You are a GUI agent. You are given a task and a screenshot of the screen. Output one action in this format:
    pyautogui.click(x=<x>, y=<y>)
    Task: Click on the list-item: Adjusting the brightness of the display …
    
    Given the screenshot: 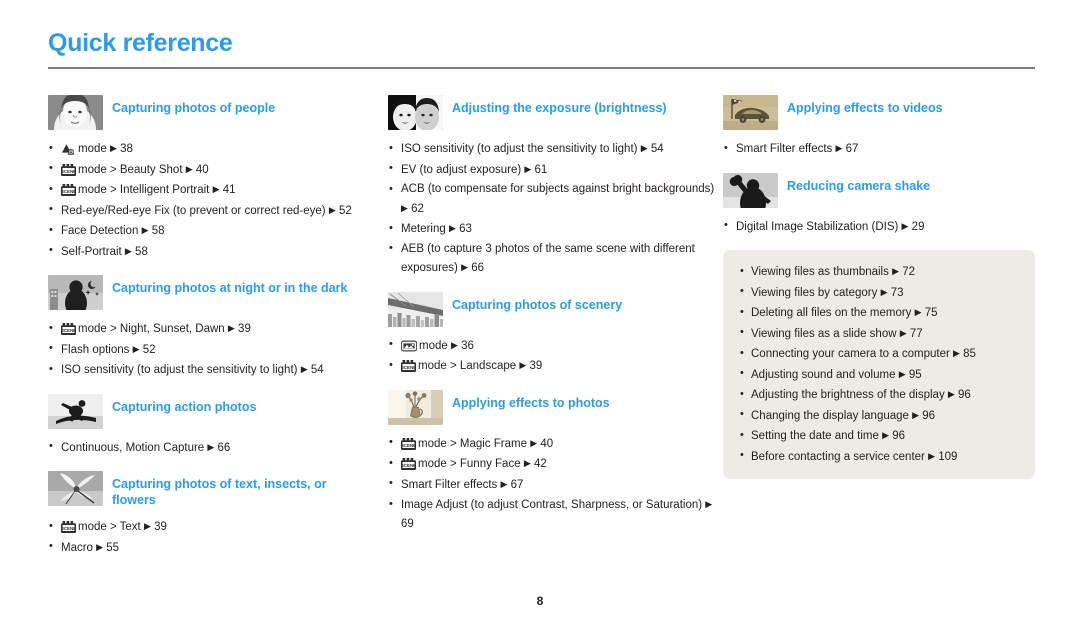 What is the action you would take?
    pyautogui.click(x=880, y=395)
    